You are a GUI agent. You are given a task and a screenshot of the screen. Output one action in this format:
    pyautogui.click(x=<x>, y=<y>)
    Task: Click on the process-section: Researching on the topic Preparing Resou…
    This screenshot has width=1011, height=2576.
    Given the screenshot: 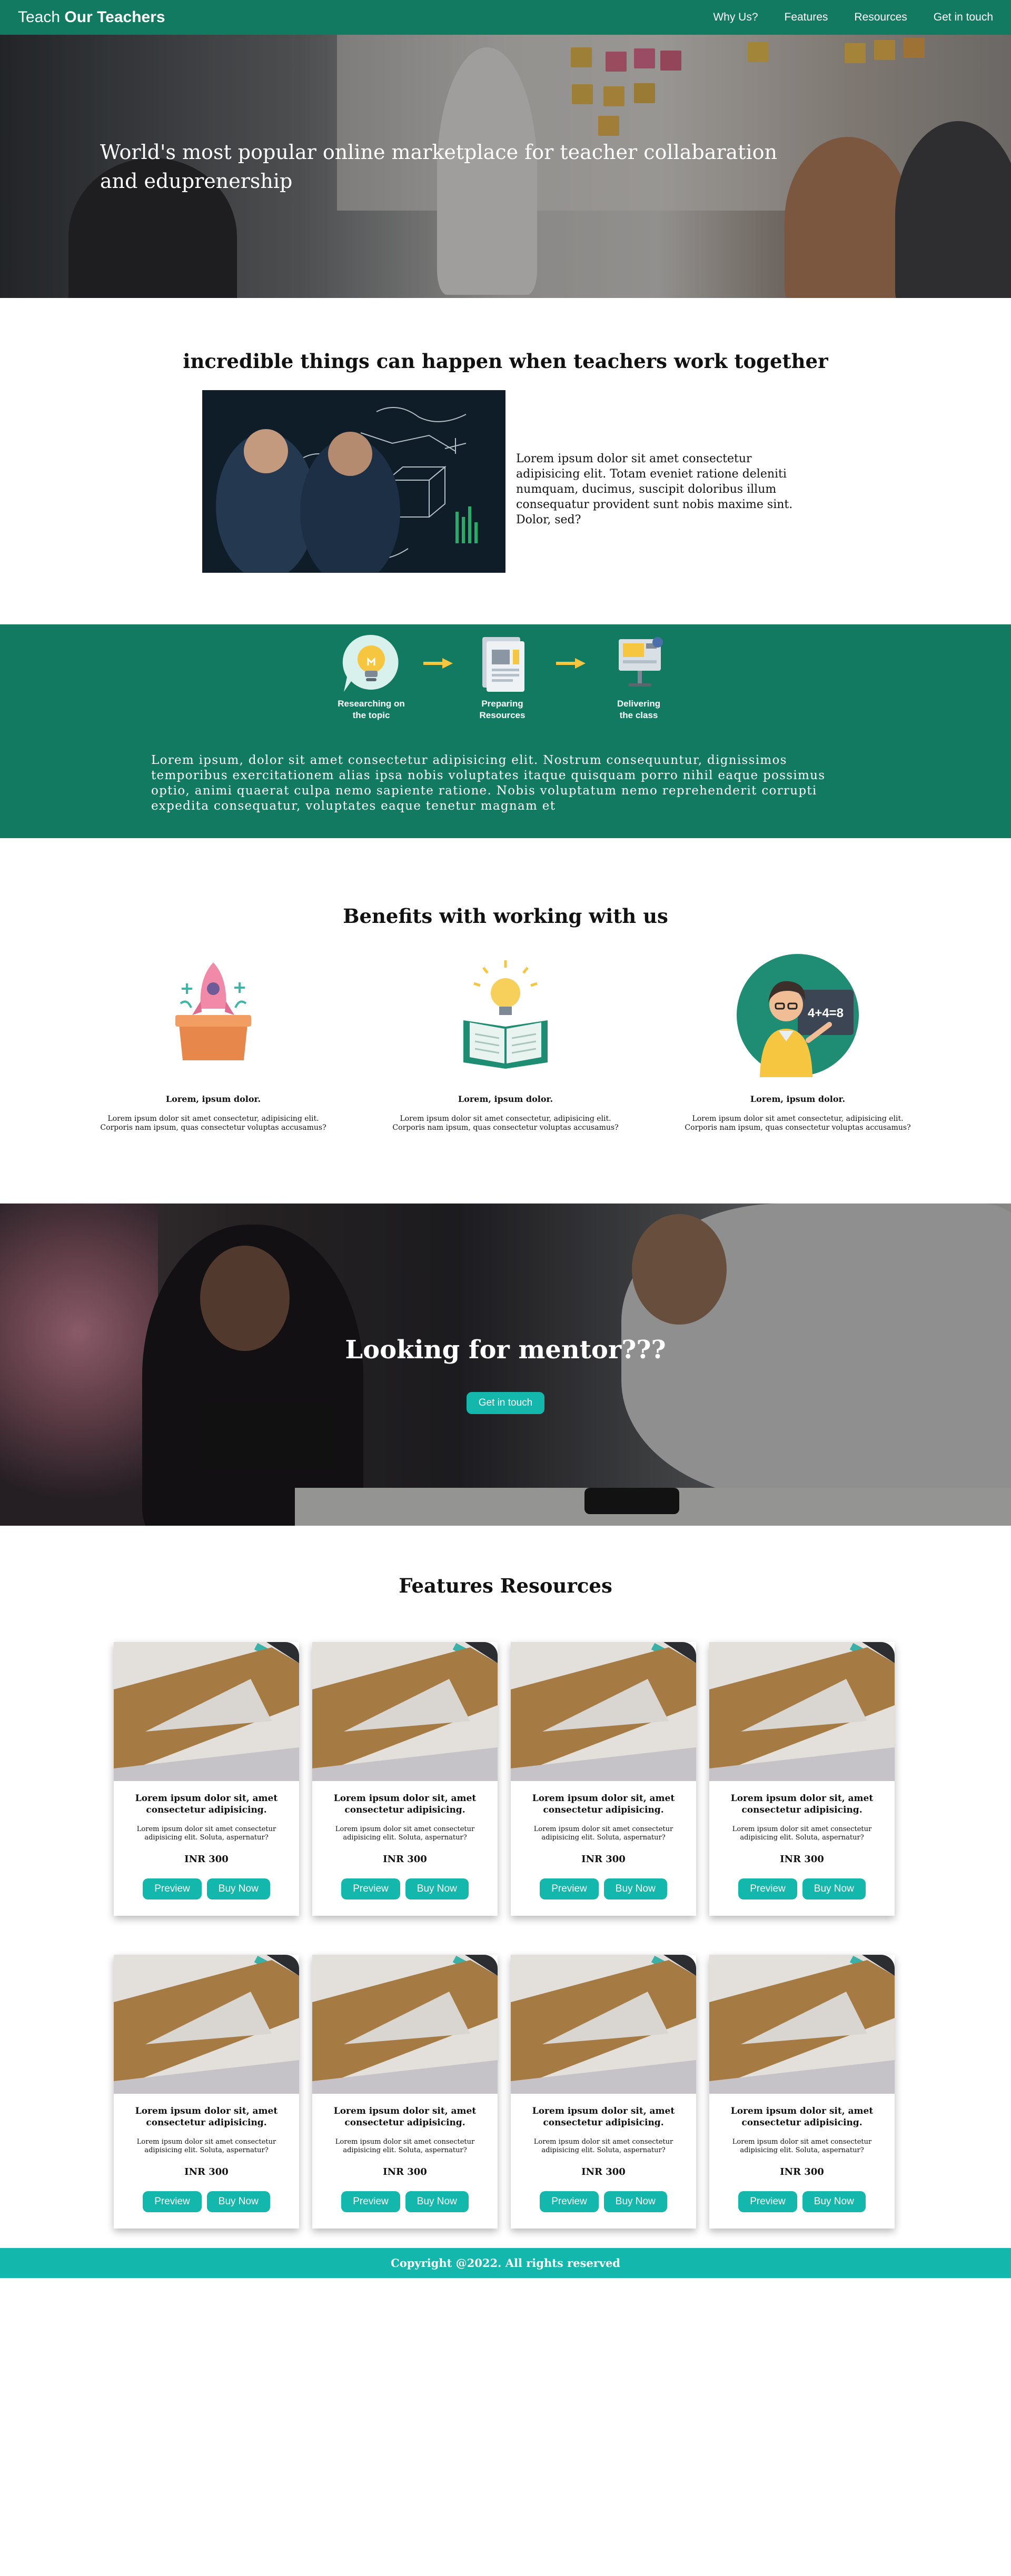 What is the action you would take?
    pyautogui.click(x=506, y=731)
    